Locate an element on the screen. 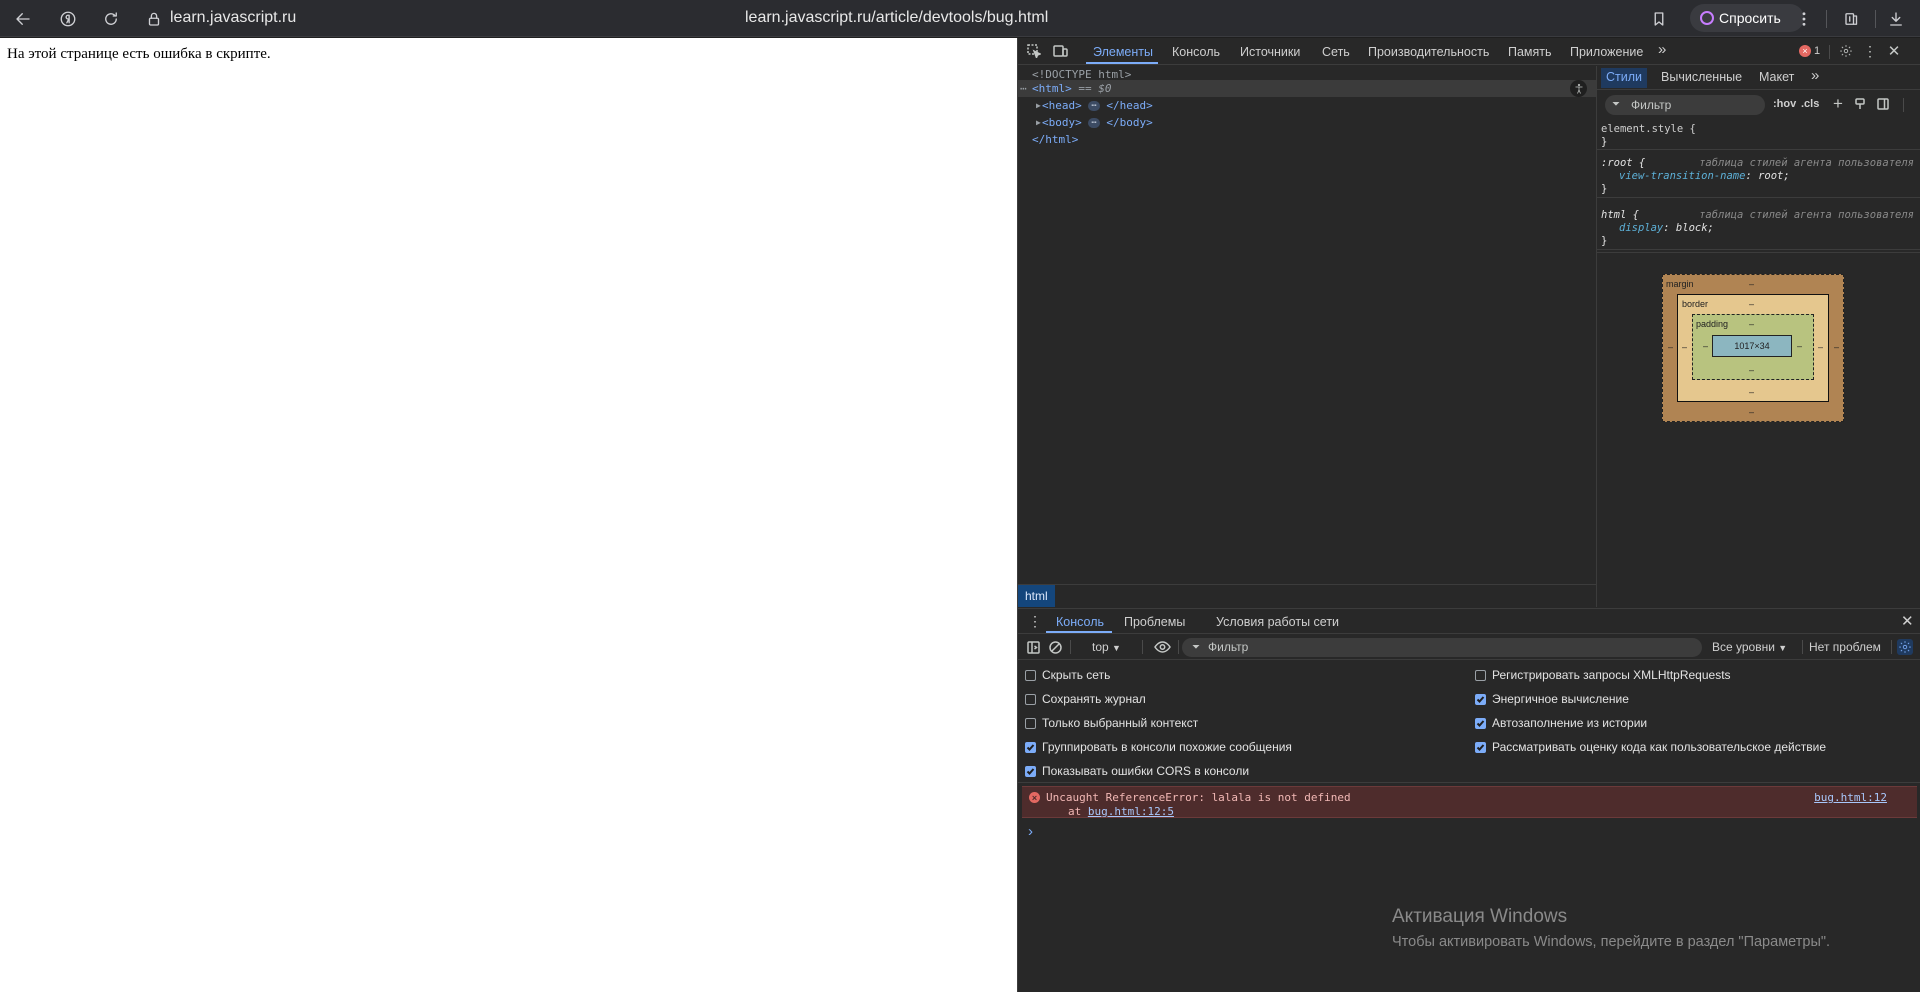 This screenshot has width=1920, height=992. error-icon: × is located at coordinates (1805, 51).